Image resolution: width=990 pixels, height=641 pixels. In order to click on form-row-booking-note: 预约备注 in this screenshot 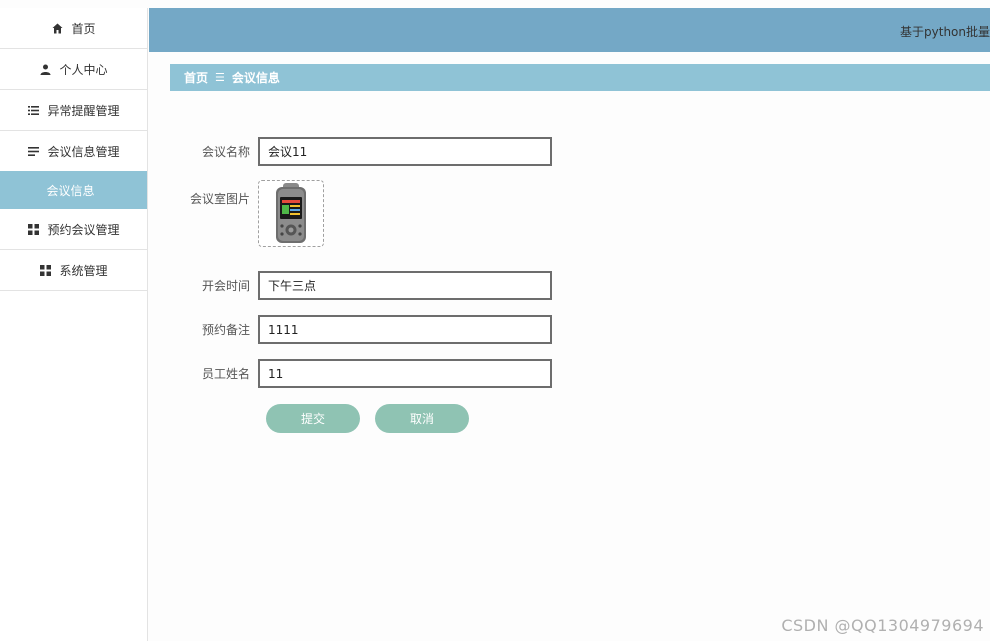, I will do `click(366, 329)`.